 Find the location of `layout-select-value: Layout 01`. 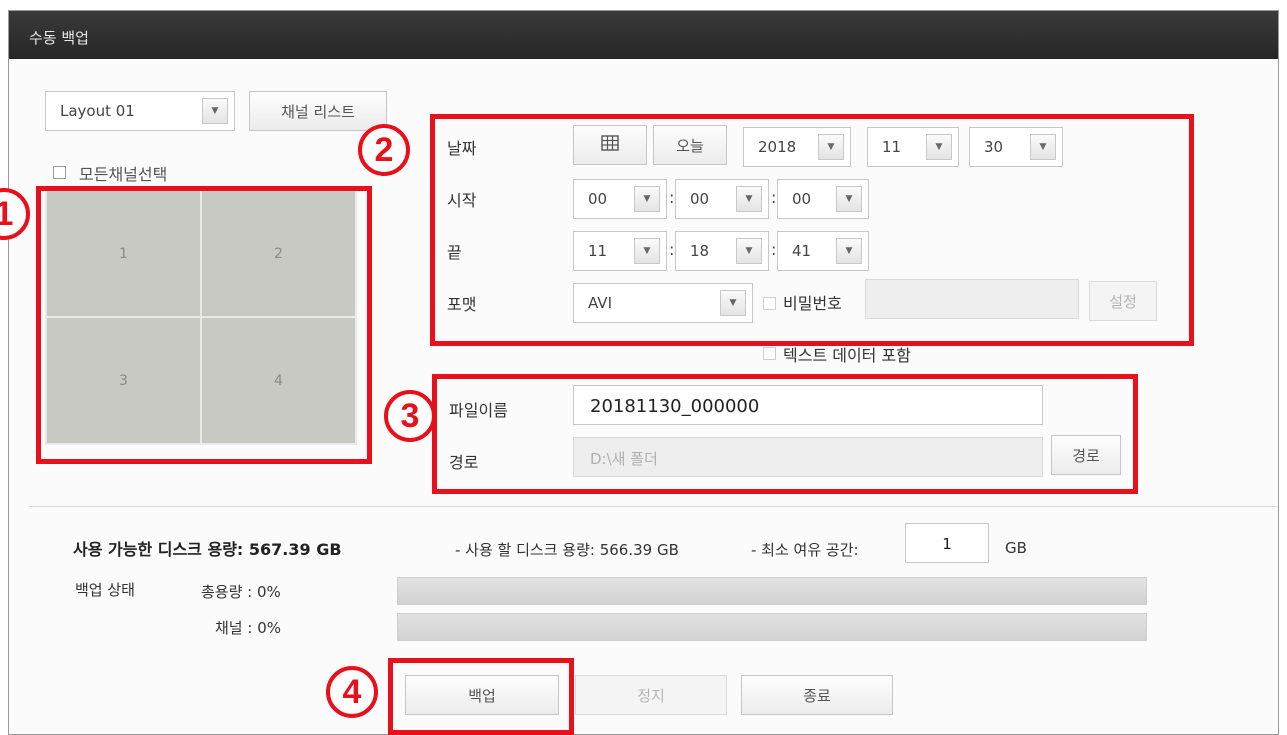

layout-select-value: Layout 01 is located at coordinates (97, 111).